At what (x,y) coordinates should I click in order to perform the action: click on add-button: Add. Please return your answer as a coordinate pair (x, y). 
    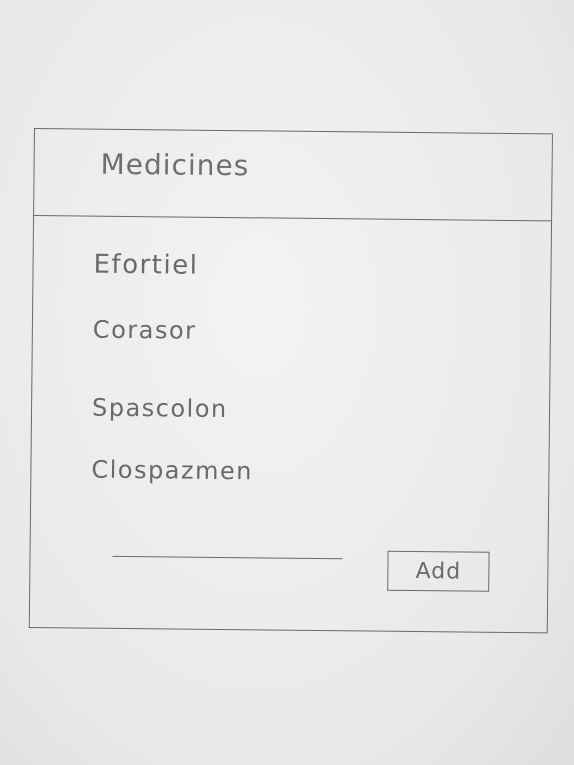
    Looking at the image, I should click on (438, 571).